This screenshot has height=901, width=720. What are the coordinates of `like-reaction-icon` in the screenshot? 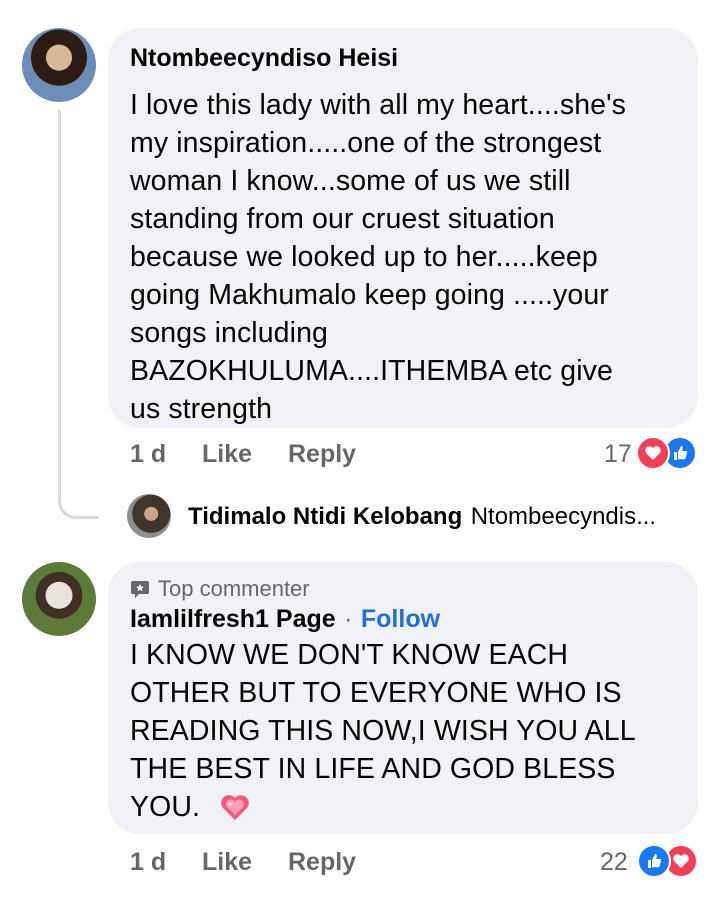 It's located at (654, 861).